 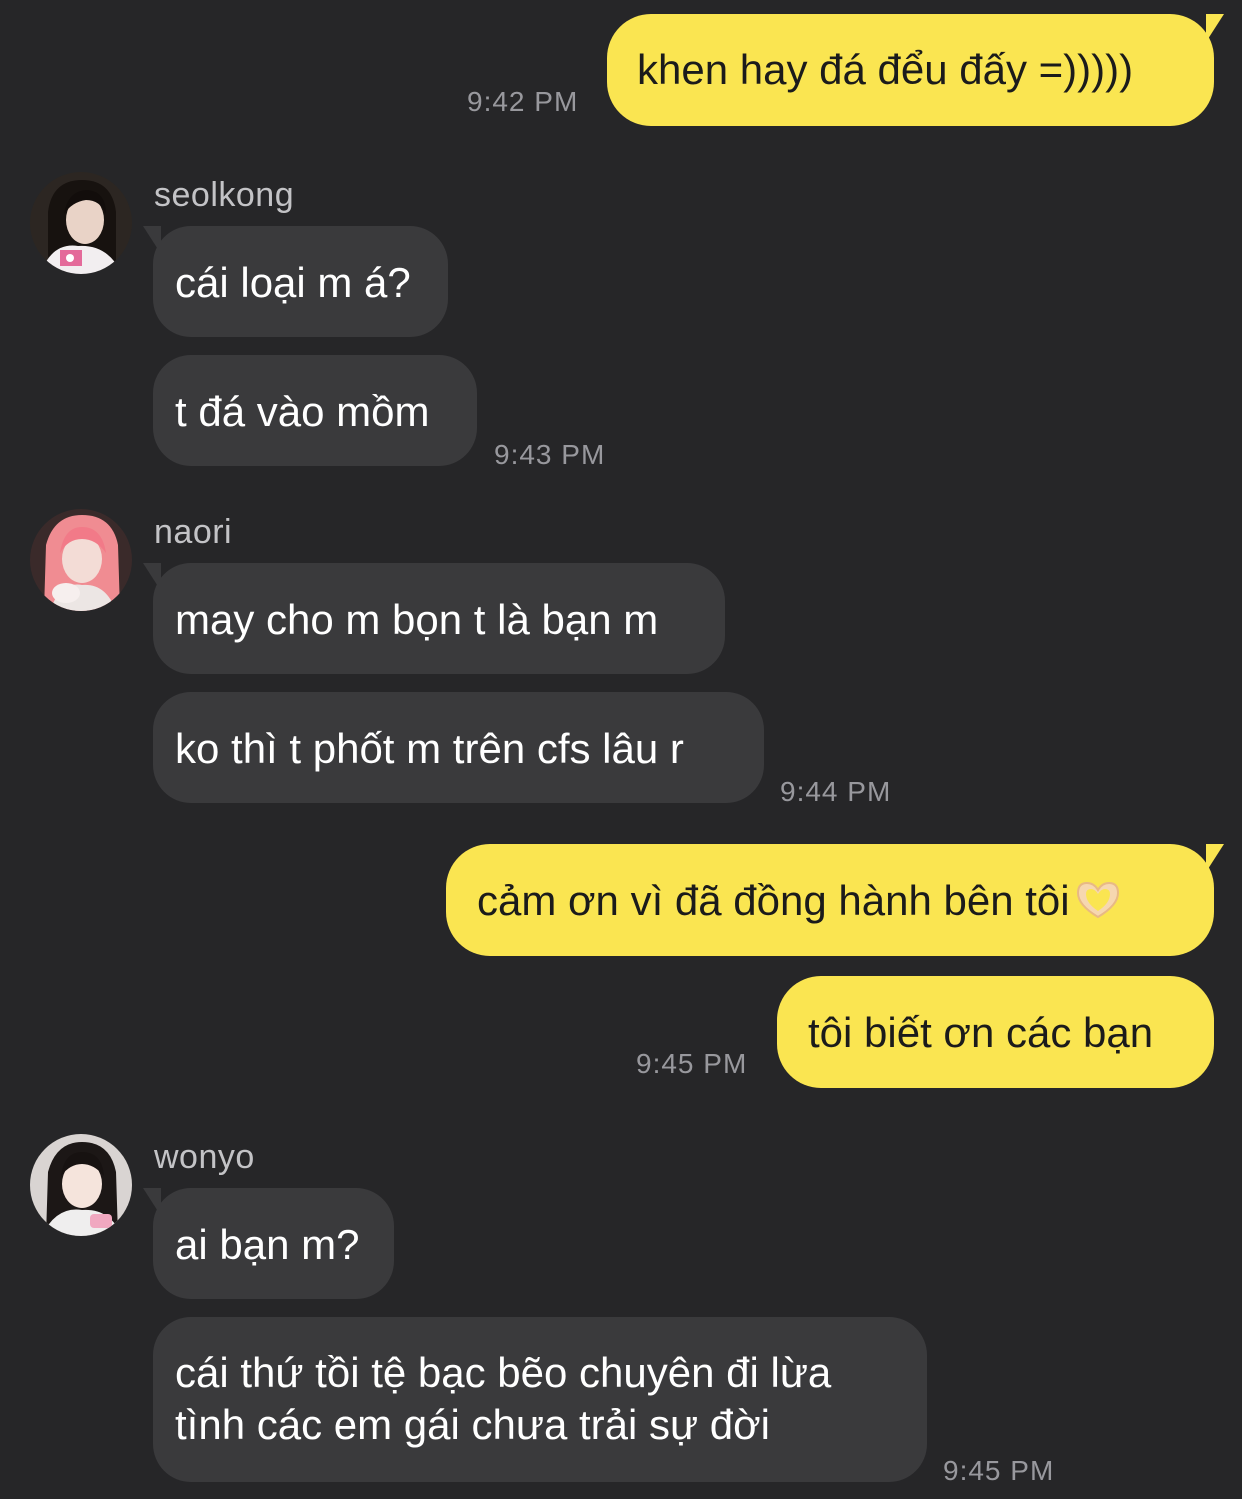 What do you see at coordinates (773, 900) in the screenshot?
I see `message-text: cảm ơn vì đã đồng hành bên tôi` at bounding box center [773, 900].